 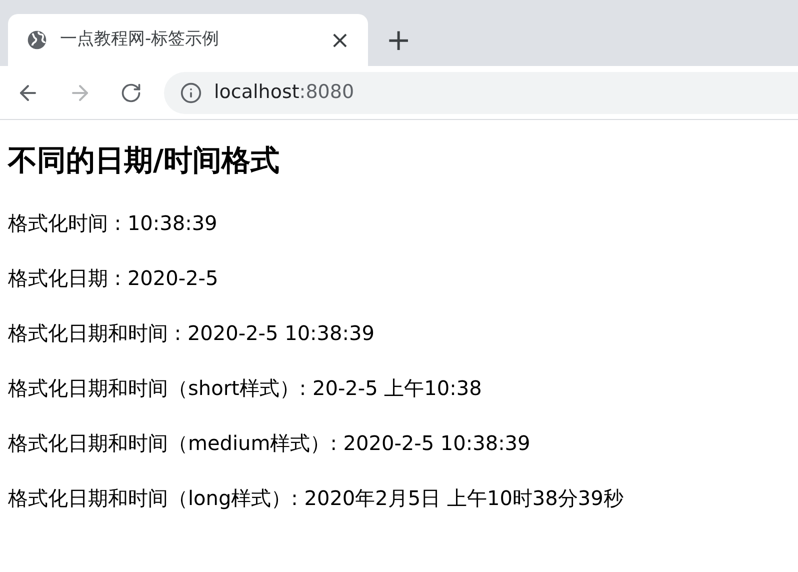 What do you see at coordinates (192, 334) in the screenshot?
I see `text-line: 格式化日期和时间 : 2020-2-5 10:38:39` at bounding box center [192, 334].